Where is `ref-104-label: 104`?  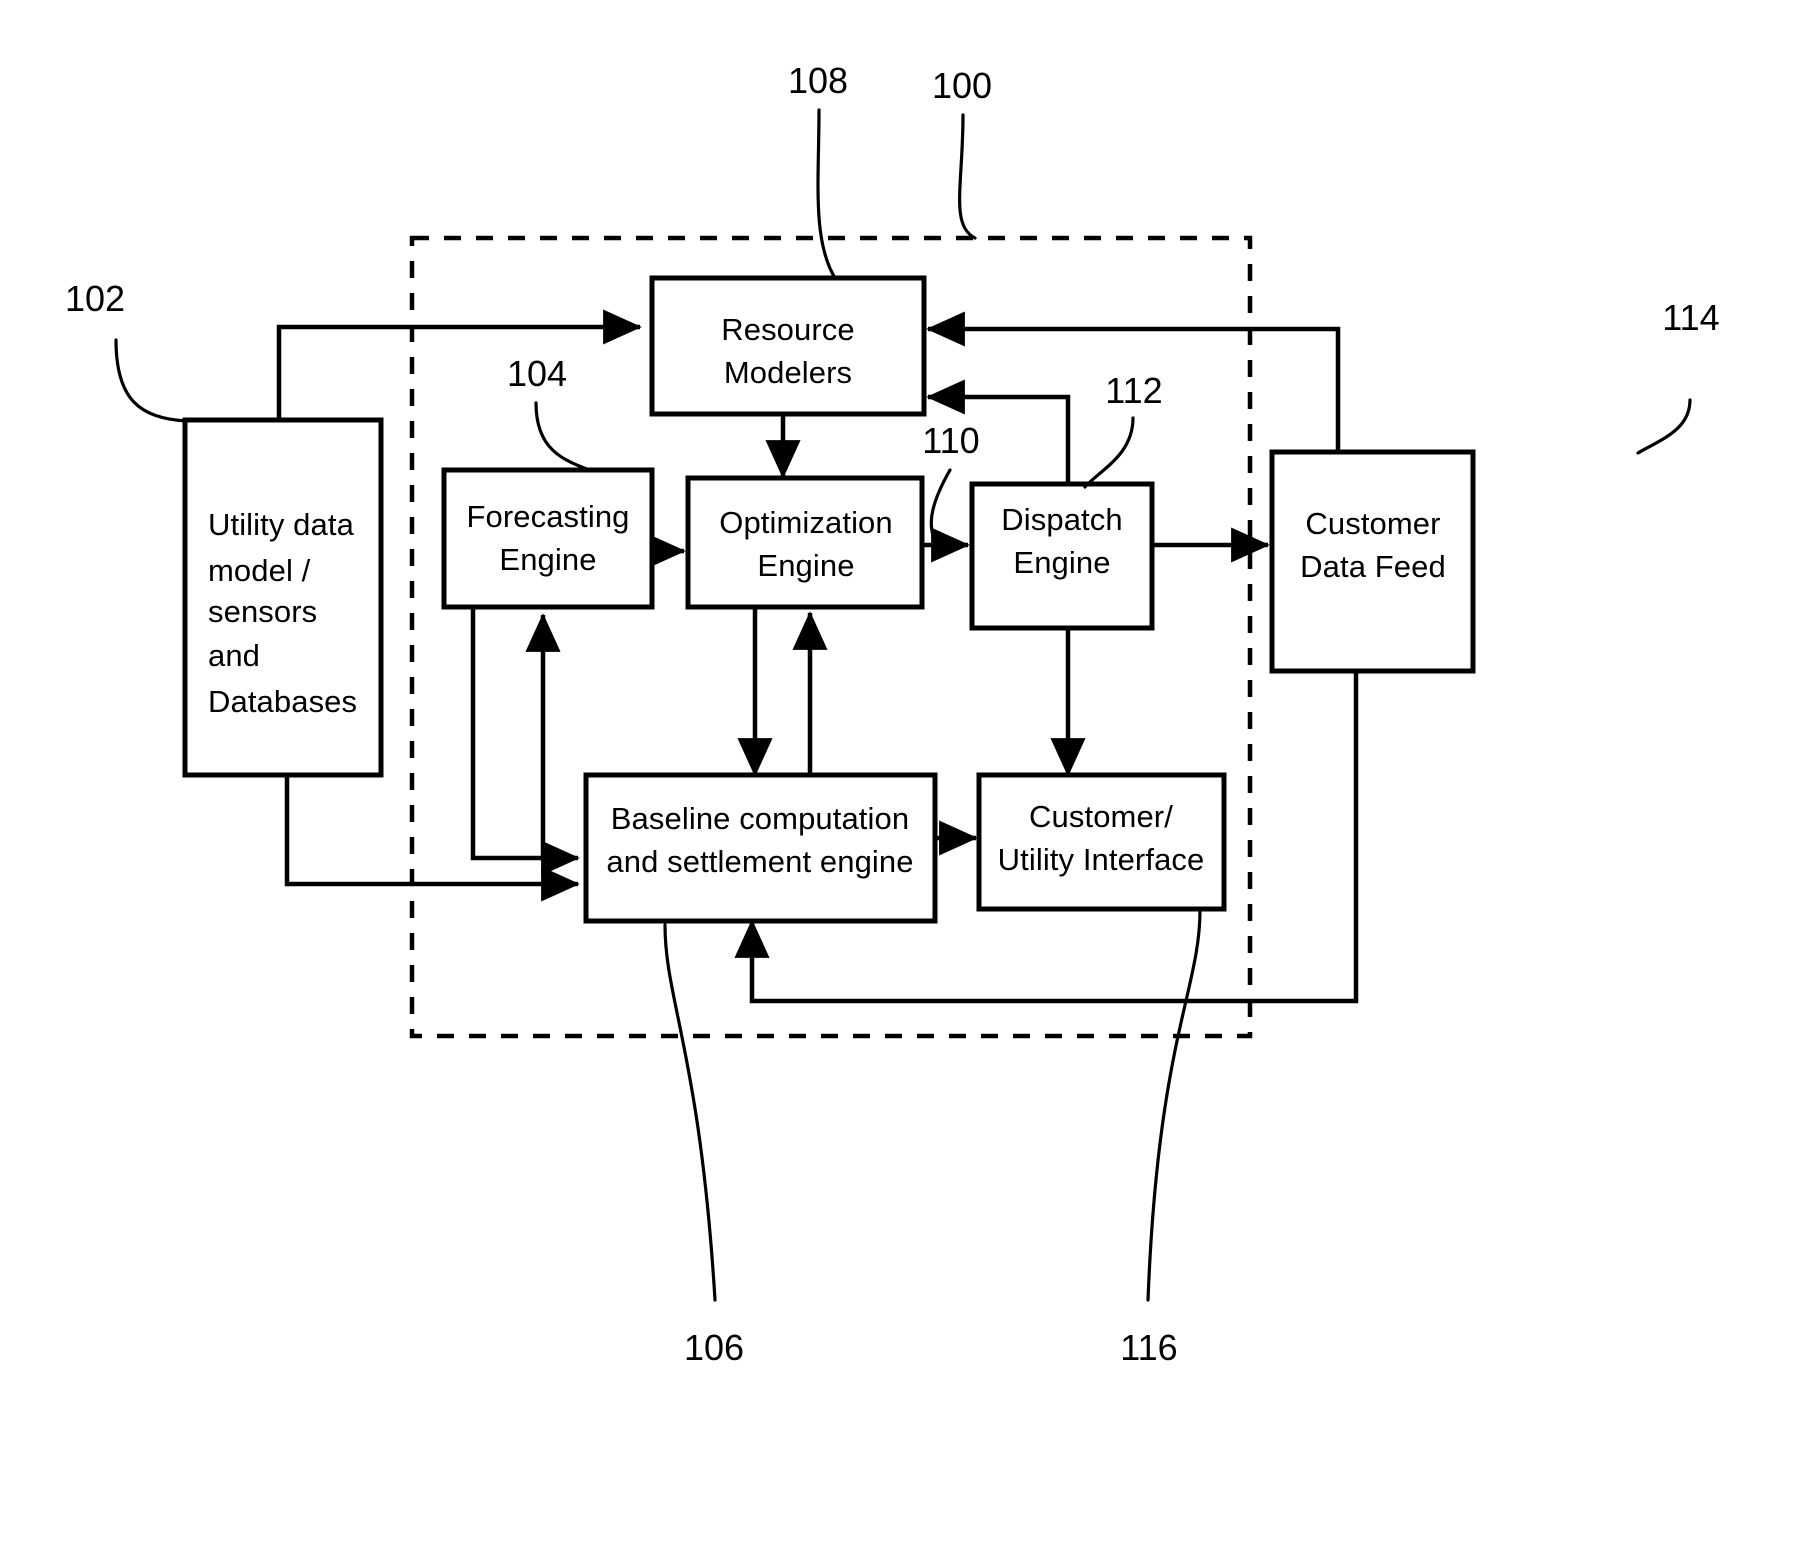 ref-104-label: 104 is located at coordinates (537, 373).